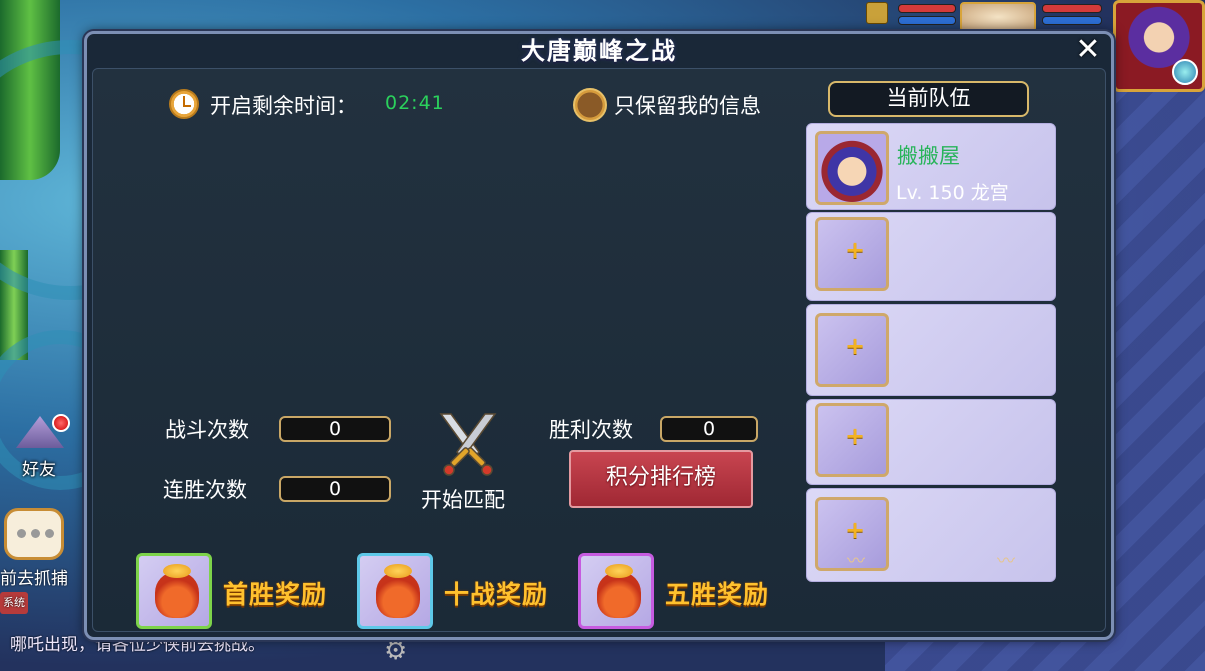 The width and height of the screenshot is (1205, 671). I want to click on close-icon: ✕, so click(1088, 50).